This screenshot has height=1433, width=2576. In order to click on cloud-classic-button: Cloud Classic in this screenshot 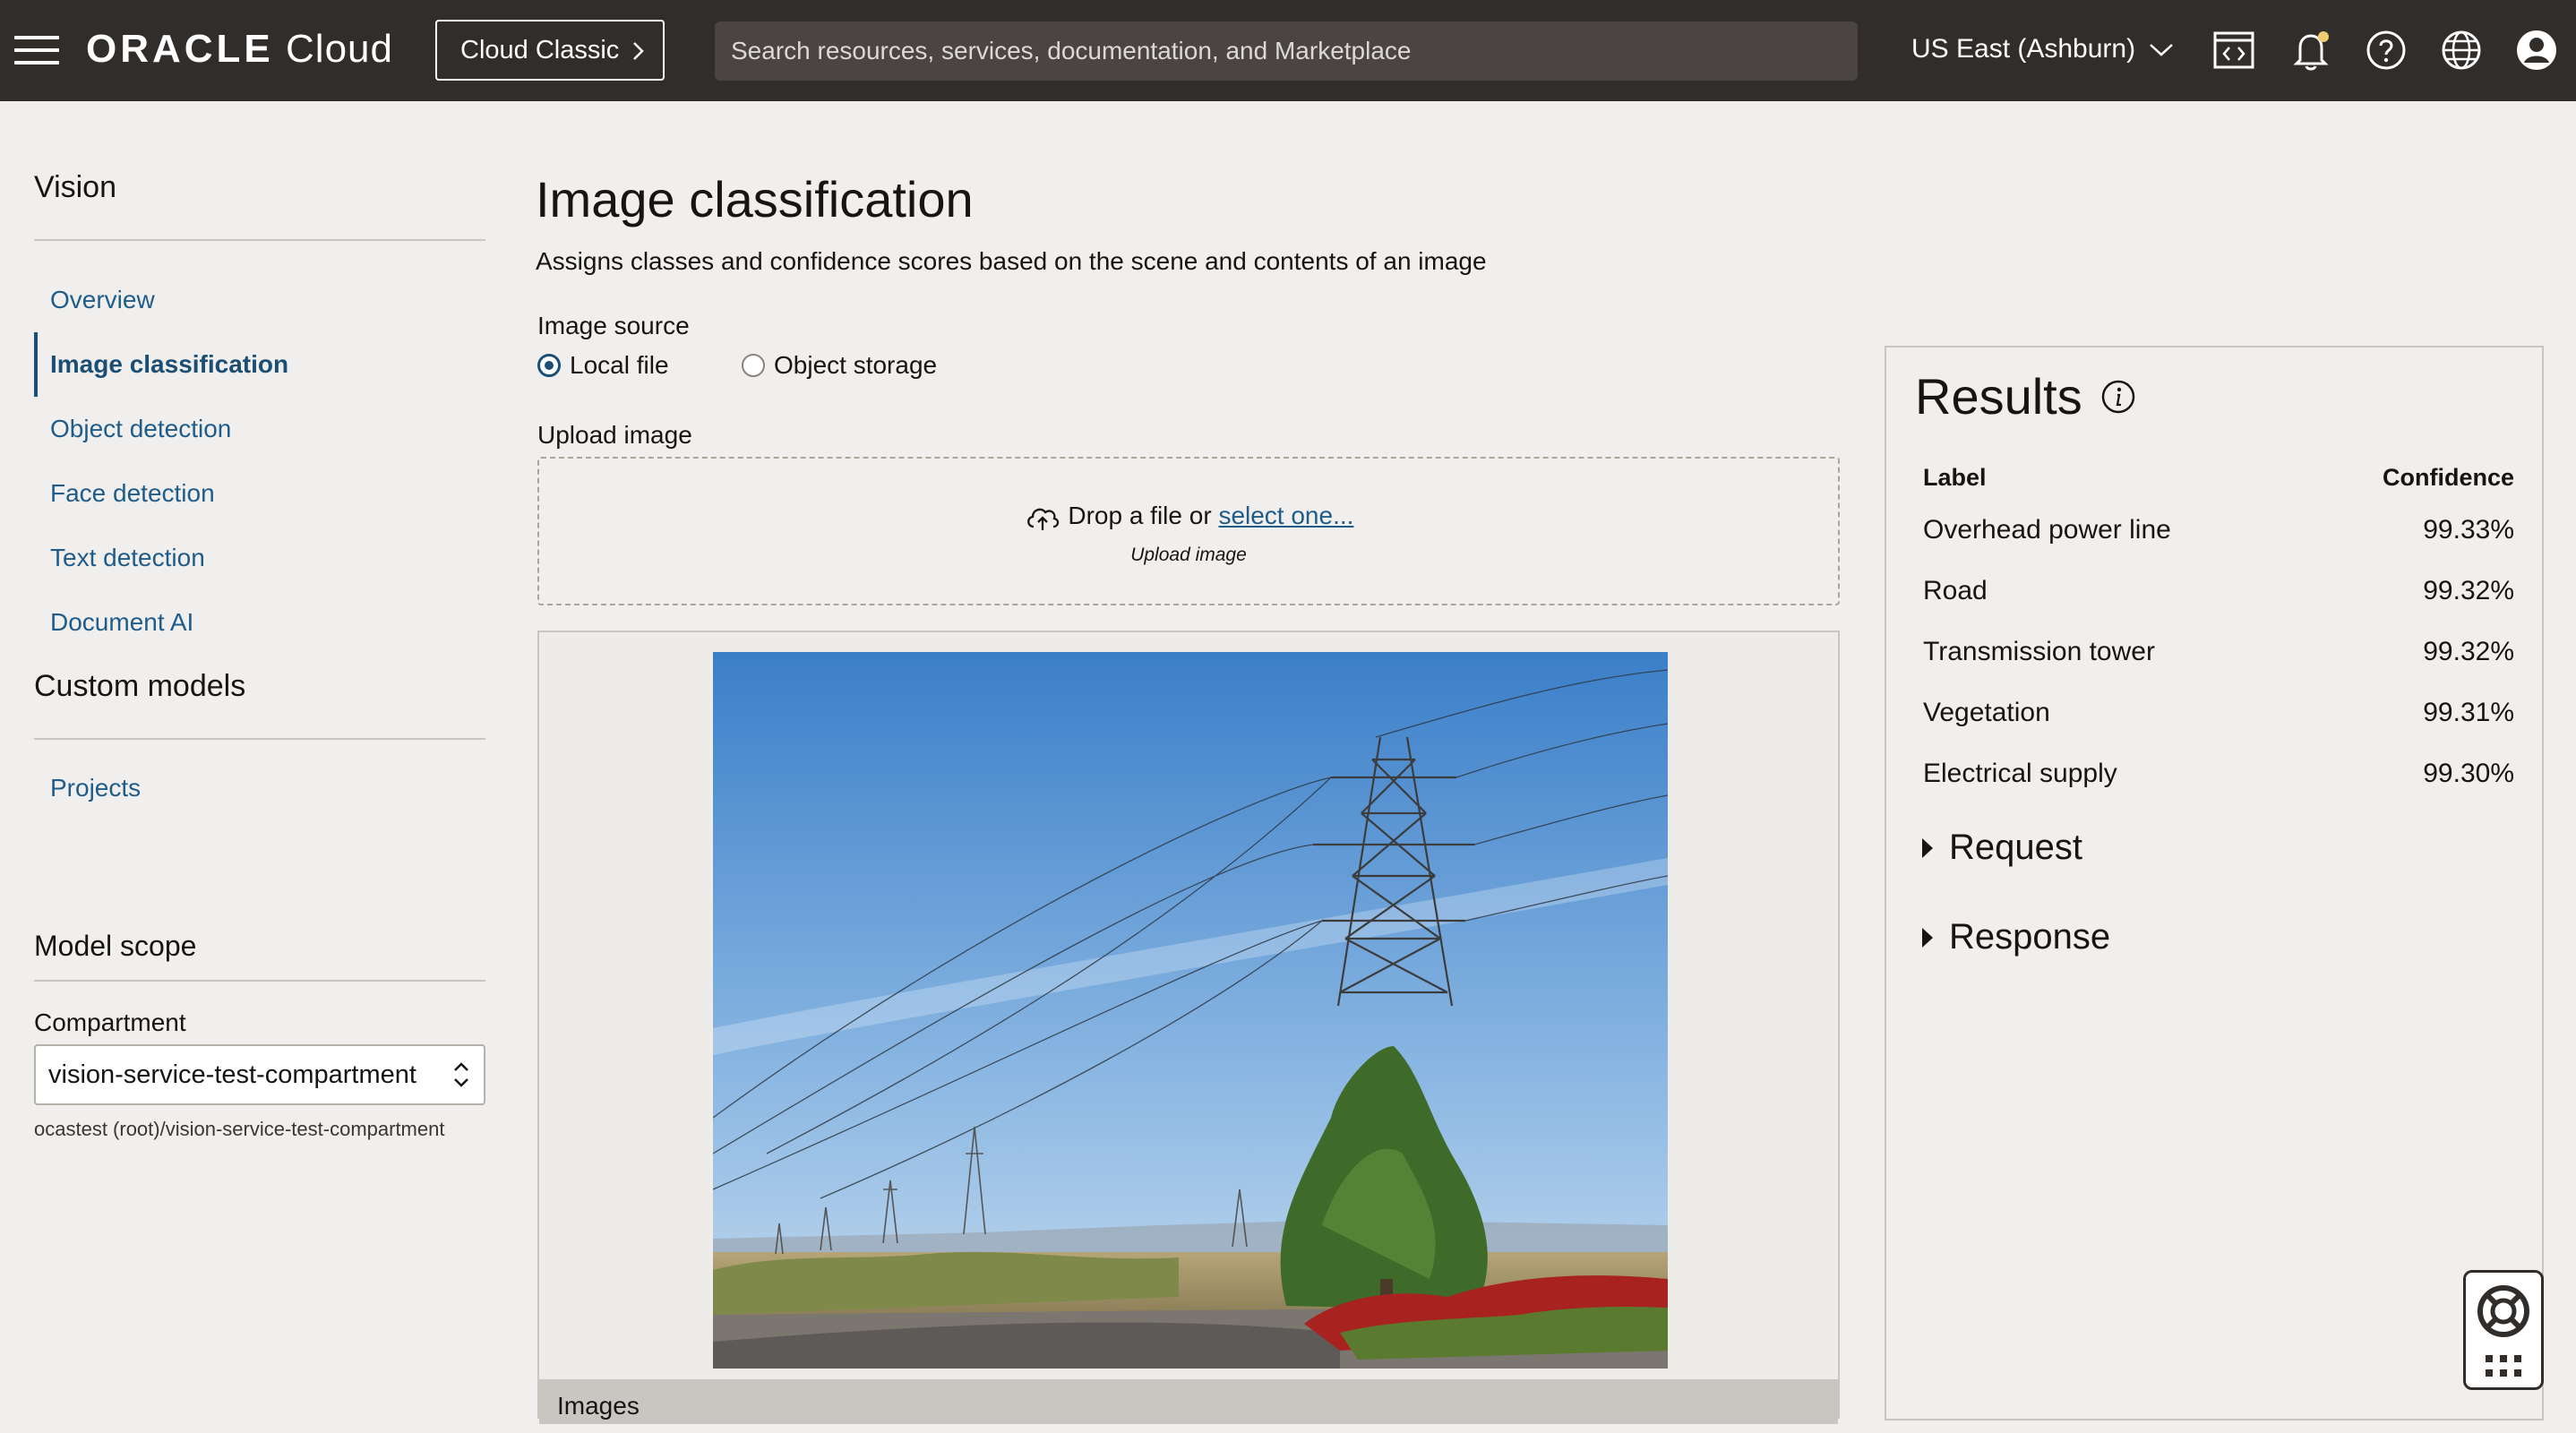, I will do `click(550, 50)`.